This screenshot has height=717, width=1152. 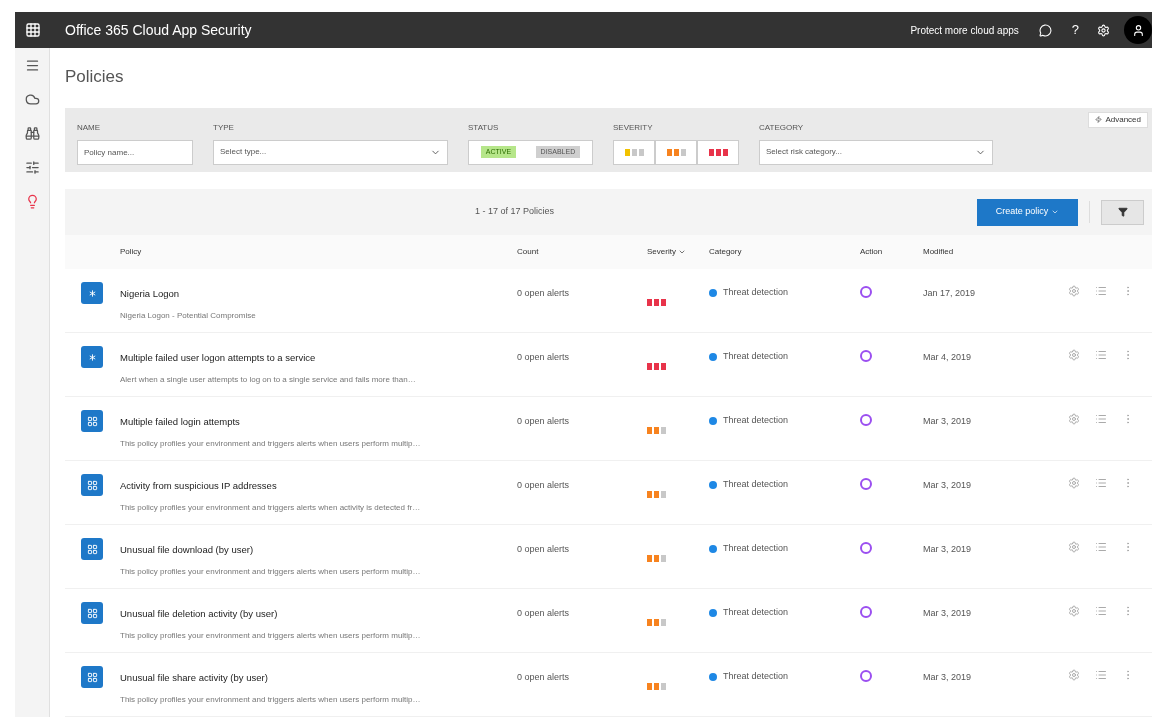 What do you see at coordinates (32, 167) in the screenshot?
I see `control-icon` at bounding box center [32, 167].